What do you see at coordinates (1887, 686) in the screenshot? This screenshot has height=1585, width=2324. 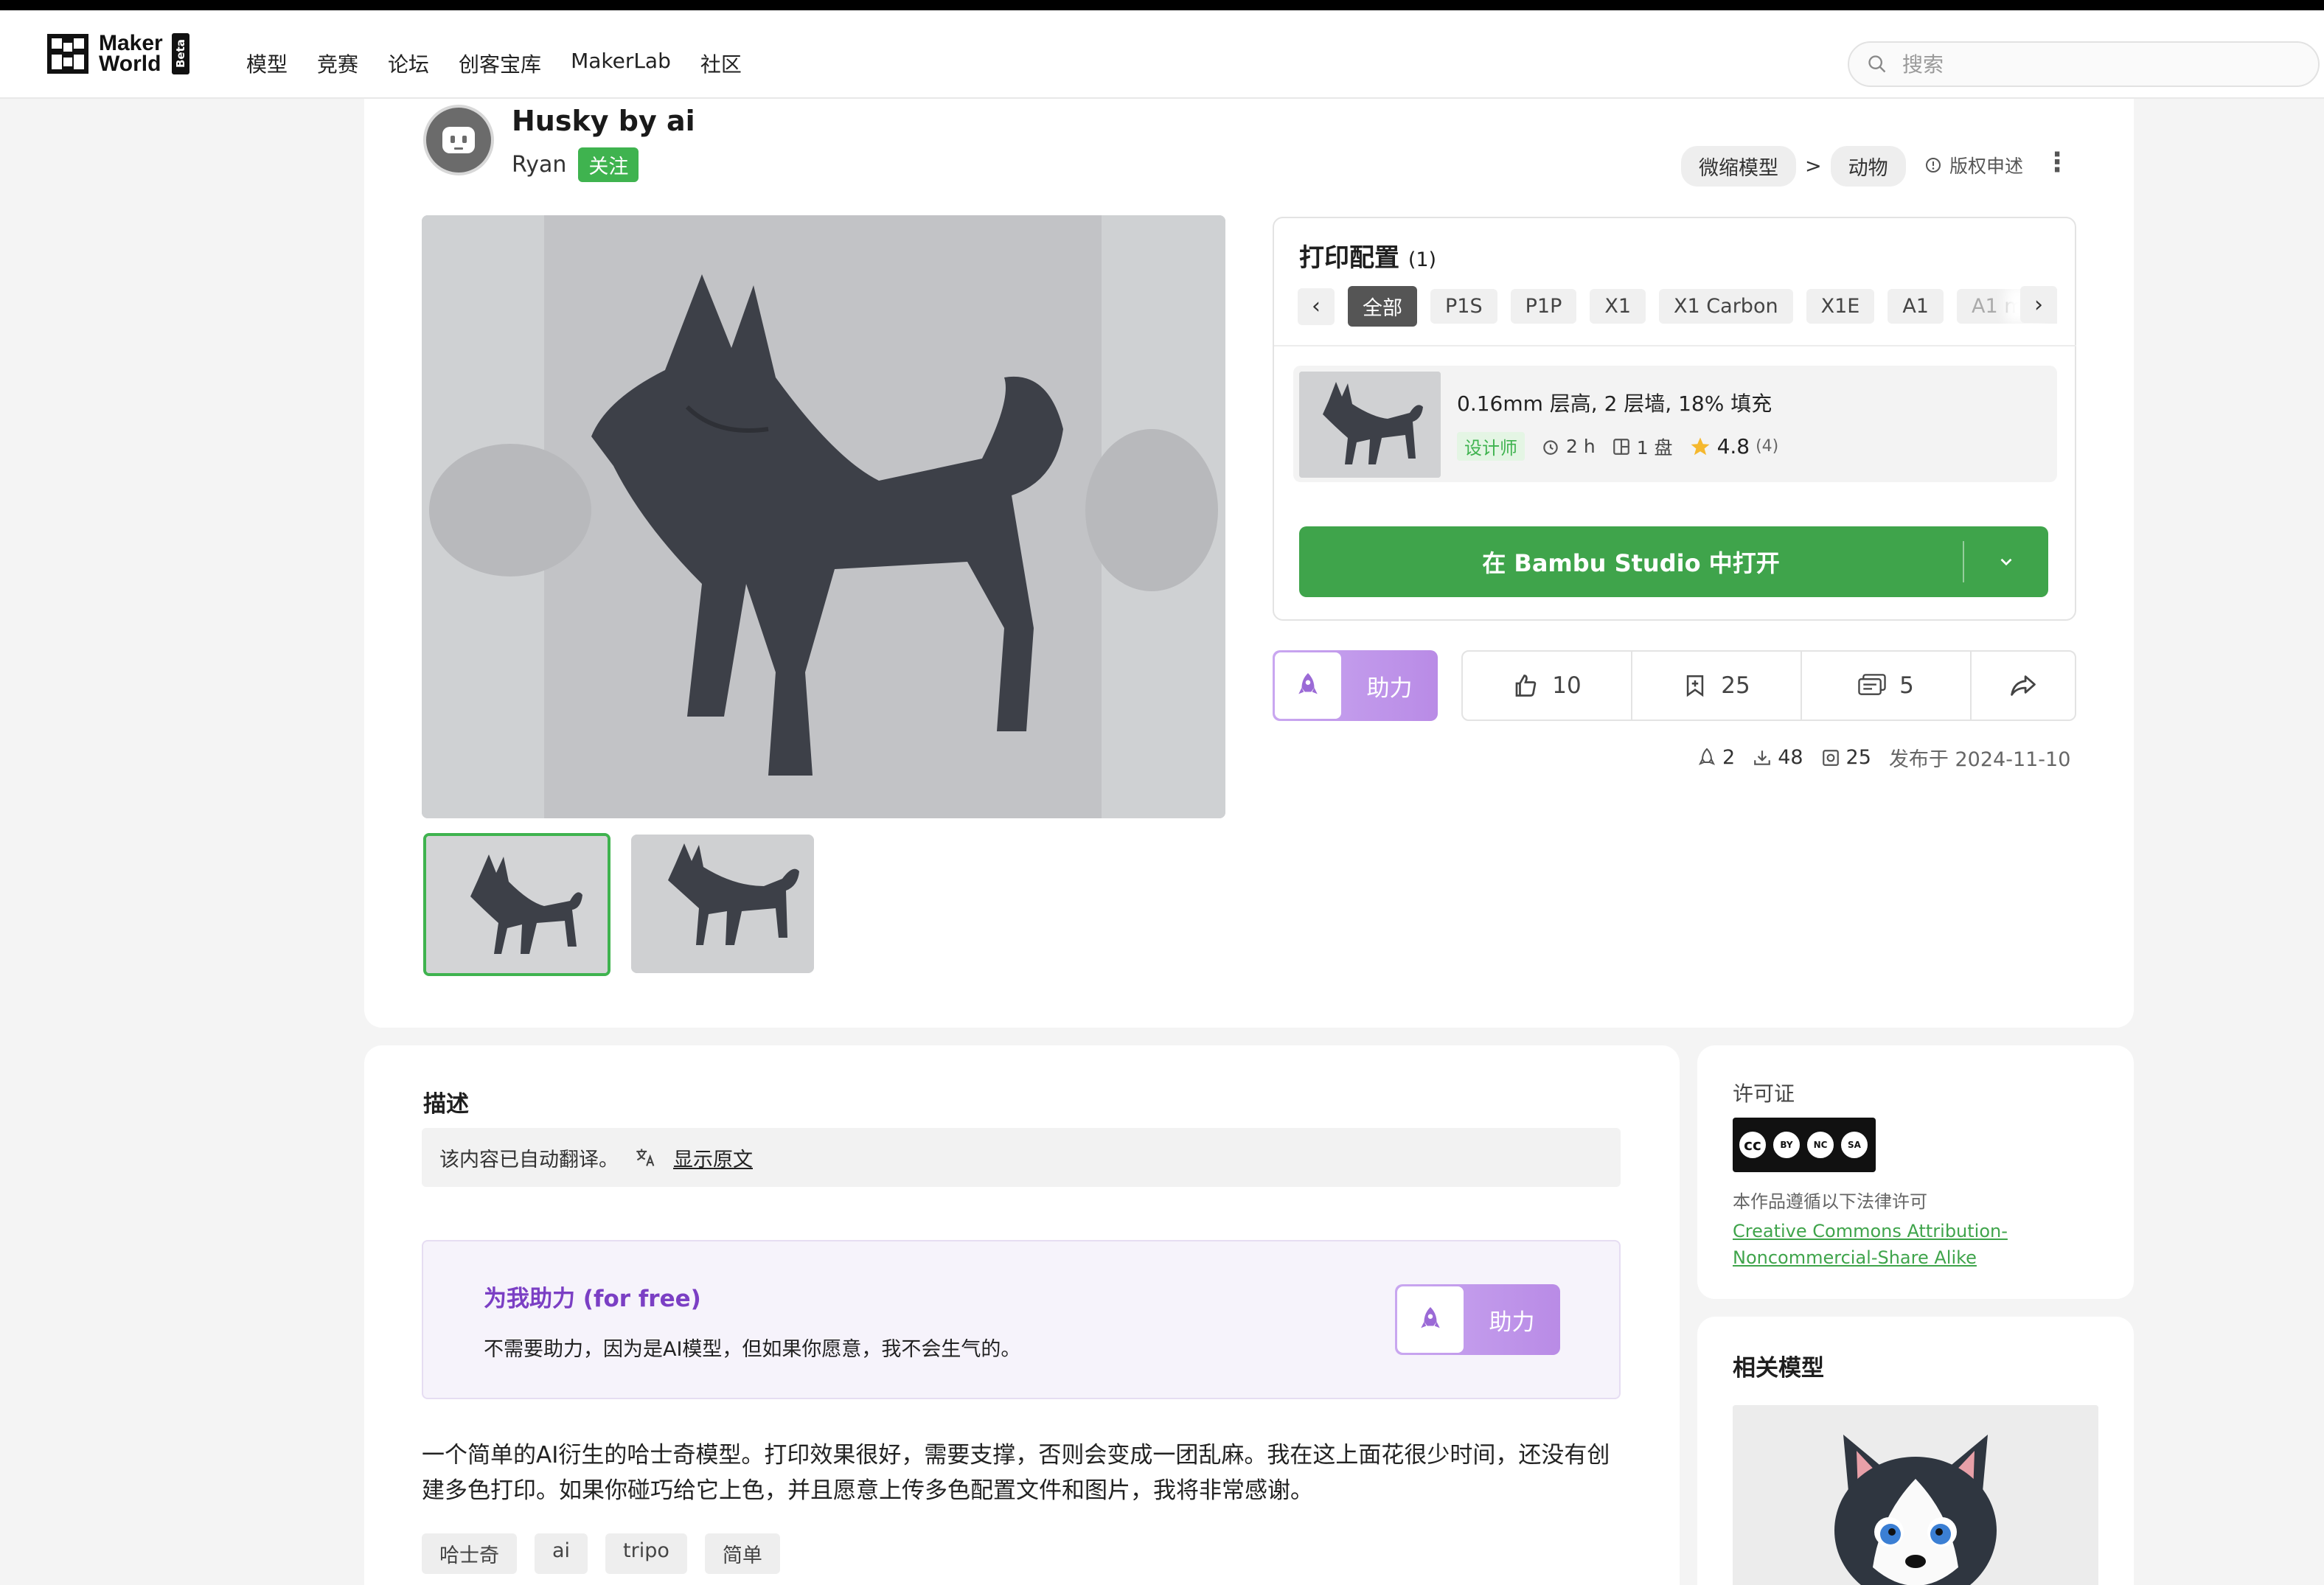 I see `comments-button: 5` at bounding box center [1887, 686].